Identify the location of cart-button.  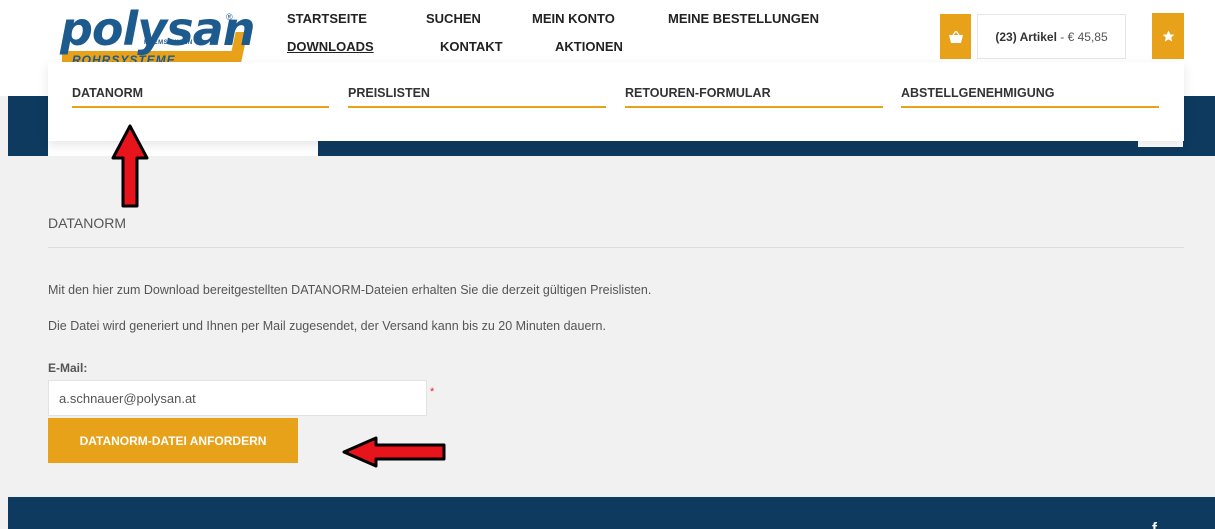
(955, 36).